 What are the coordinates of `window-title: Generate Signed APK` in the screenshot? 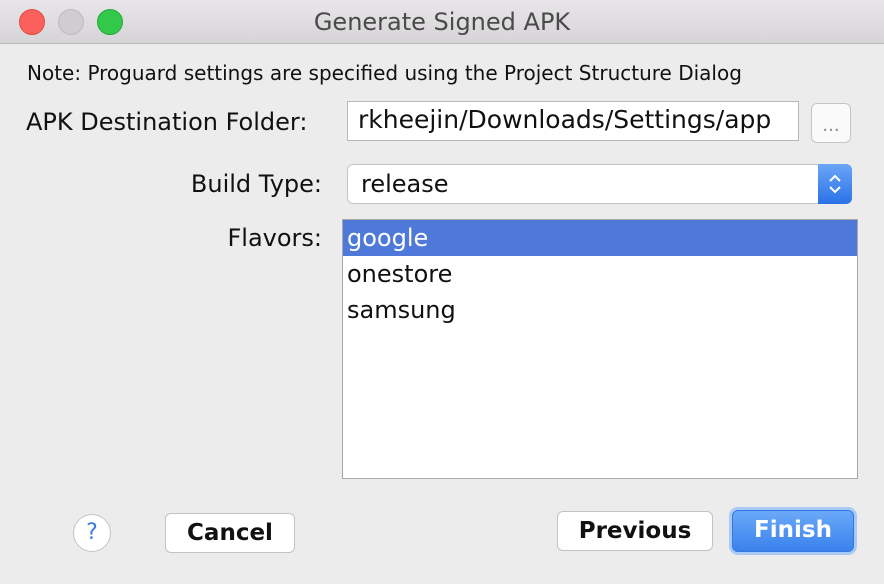 It's located at (442, 22).